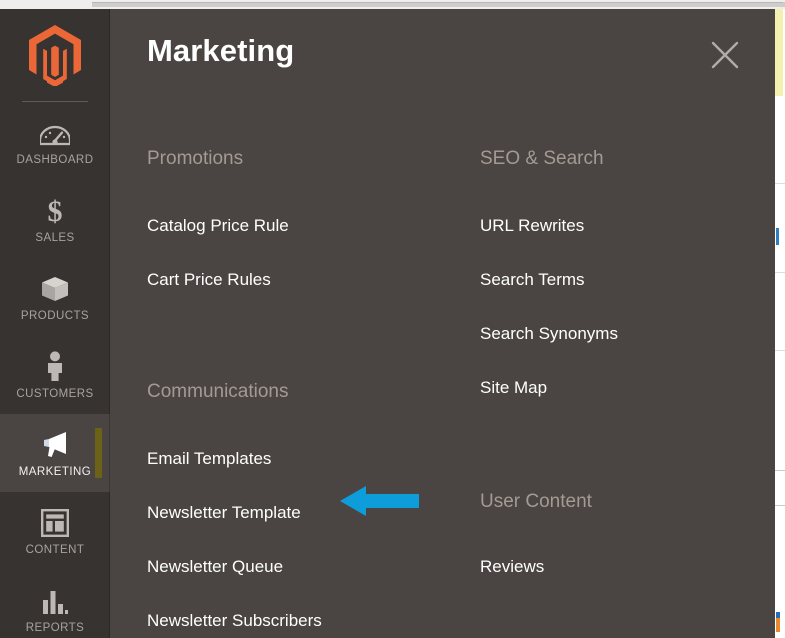 The width and height of the screenshot is (785, 638). Describe the element at coordinates (55, 600) in the screenshot. I see `bar-chart-icon` at that location.